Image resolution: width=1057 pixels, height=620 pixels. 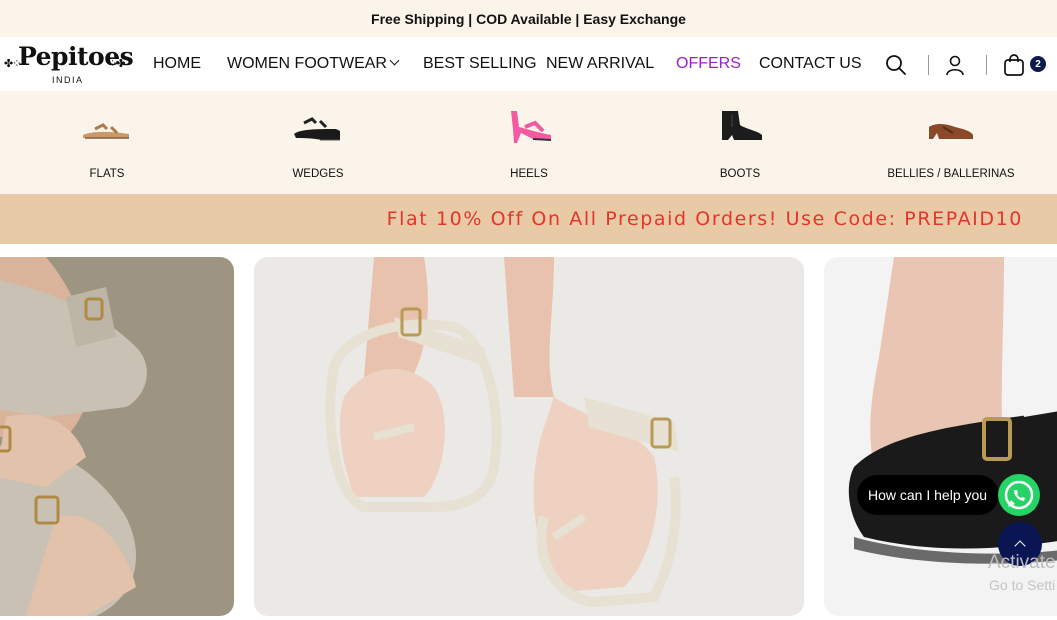 I want to click on category-label: WEDGES, so click(x=318, y=174).